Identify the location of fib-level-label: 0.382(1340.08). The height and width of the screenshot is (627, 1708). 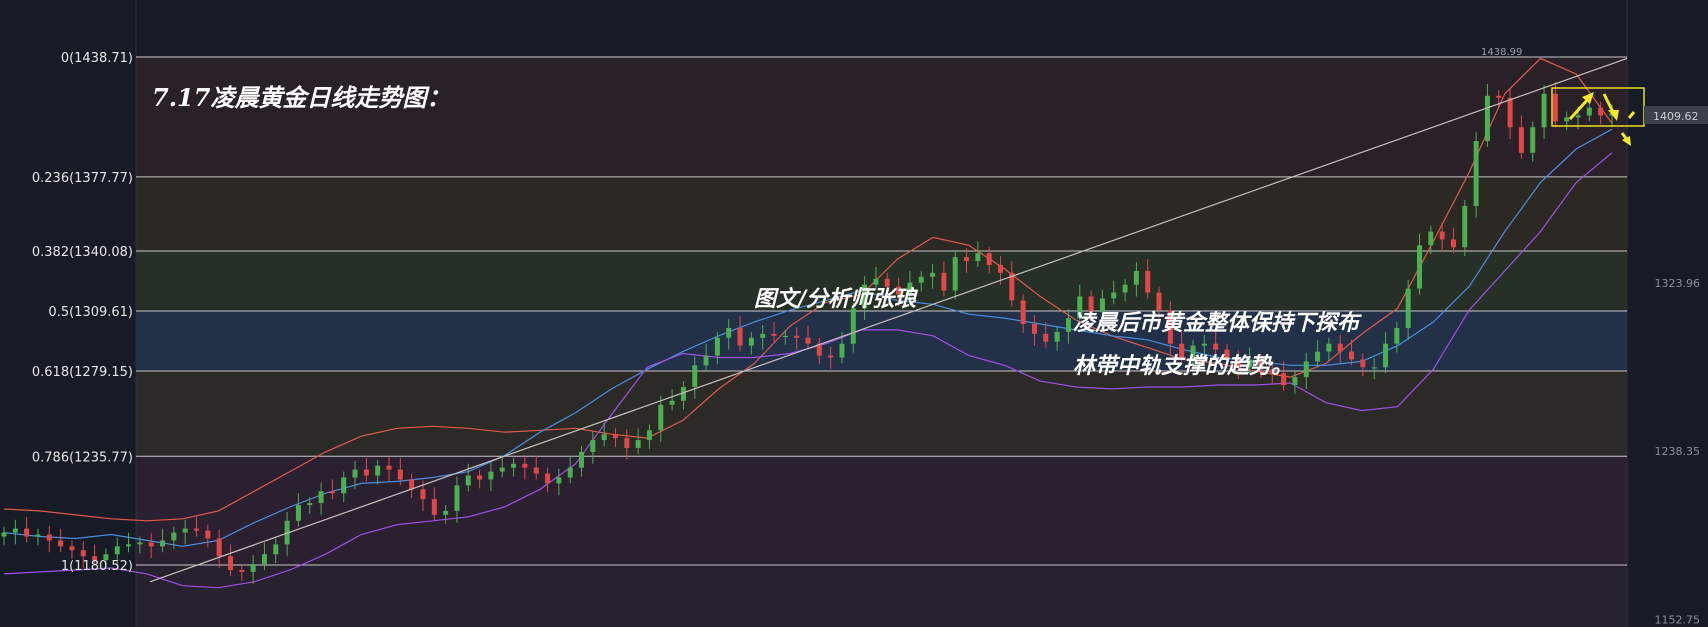
(82, 252).